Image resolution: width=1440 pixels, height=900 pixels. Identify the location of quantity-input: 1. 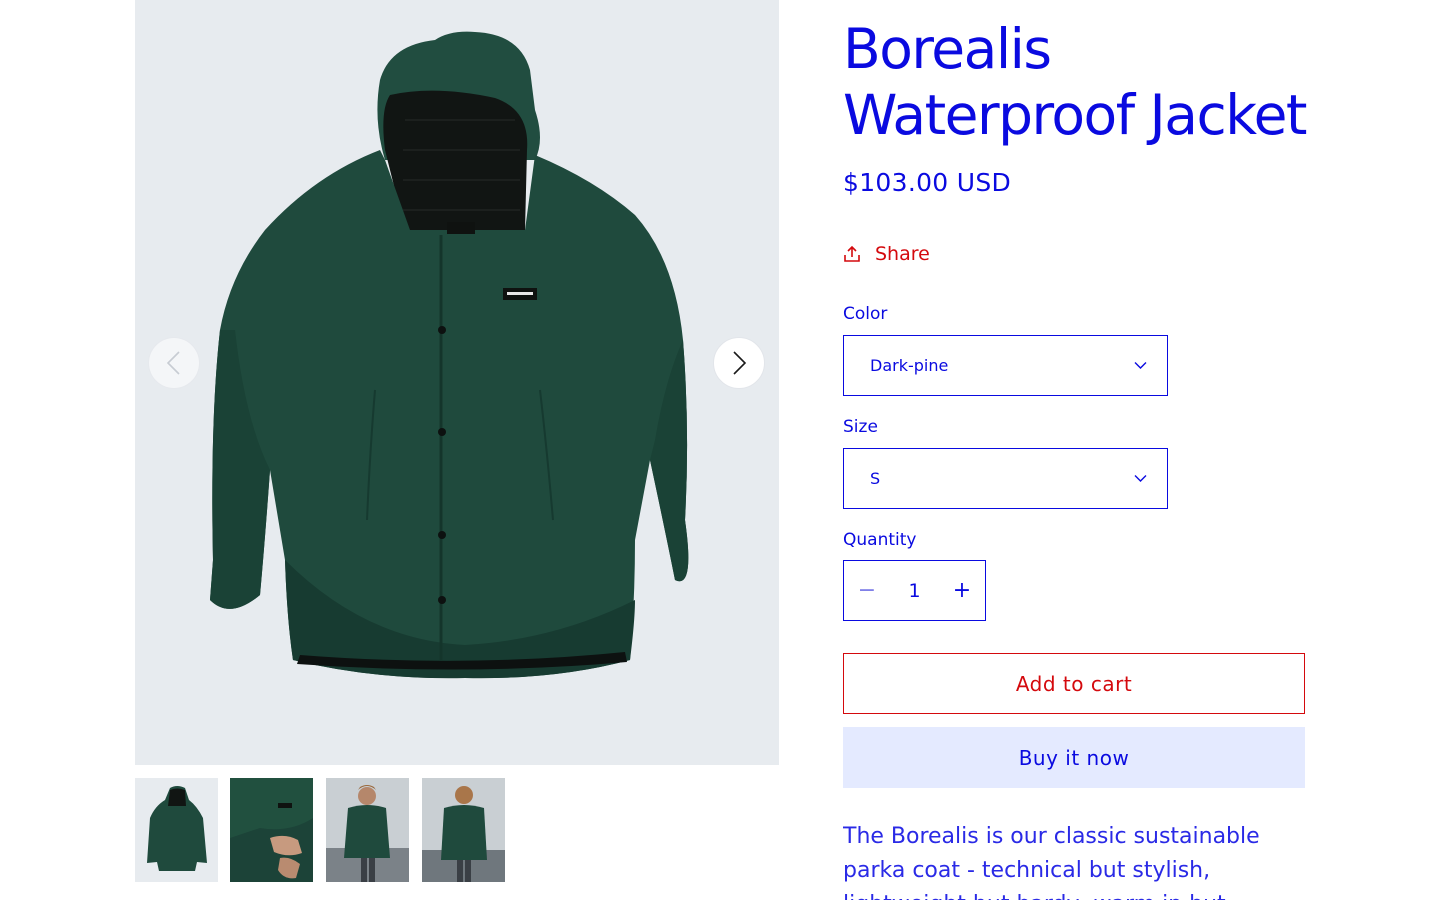
(914, 591).